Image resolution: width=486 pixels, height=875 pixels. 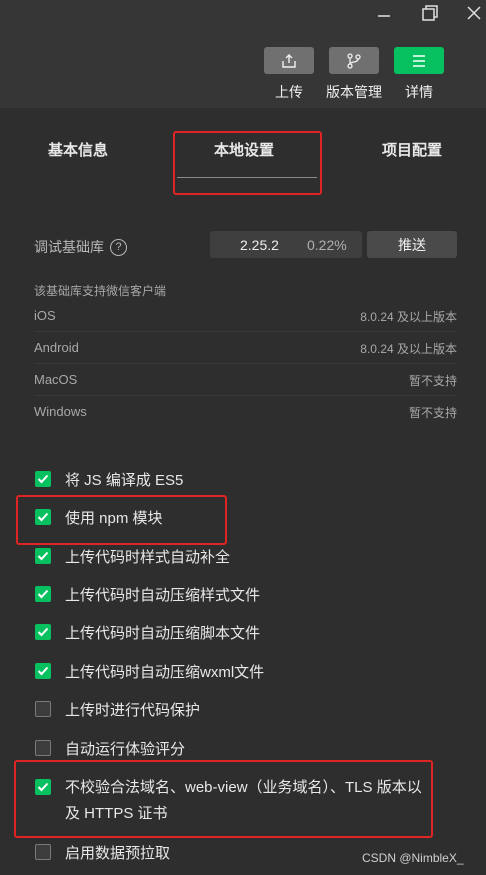 I want to click on option-use-npm: 使用 npm 模块, so click(x=99, y=517).